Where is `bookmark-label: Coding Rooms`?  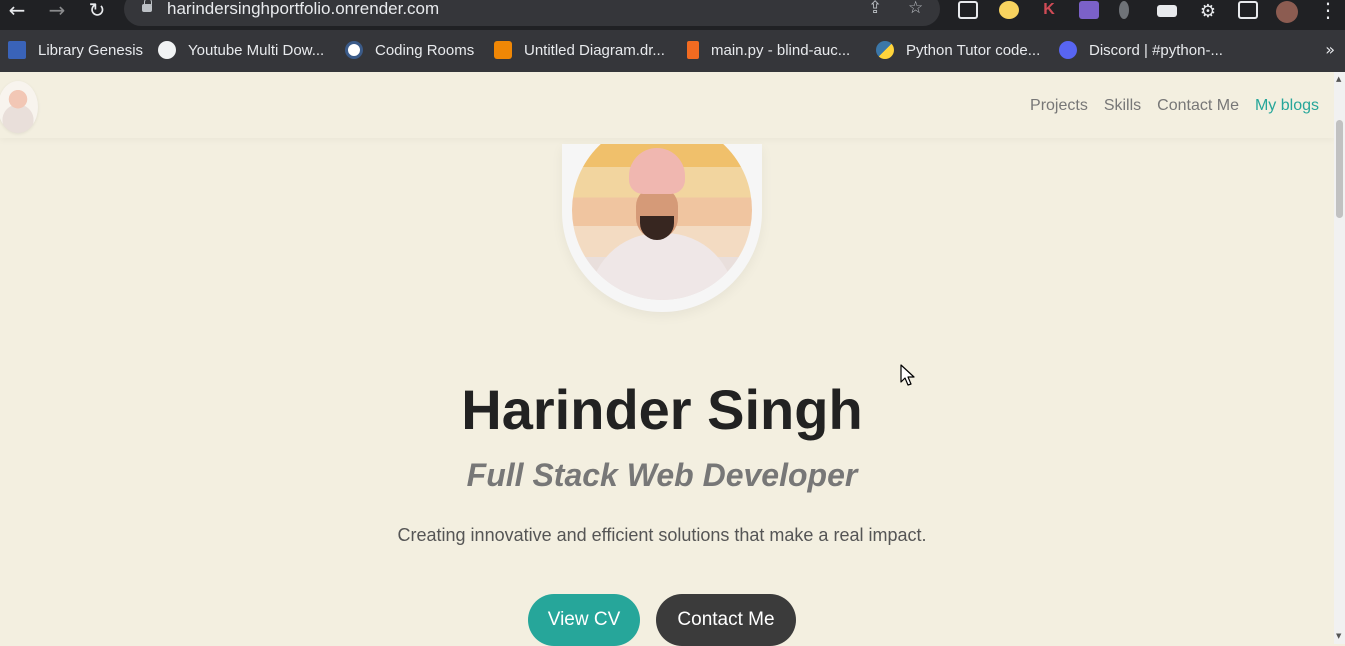
bookmark-label: Coding Rooms is located at coordinates (425, 50).